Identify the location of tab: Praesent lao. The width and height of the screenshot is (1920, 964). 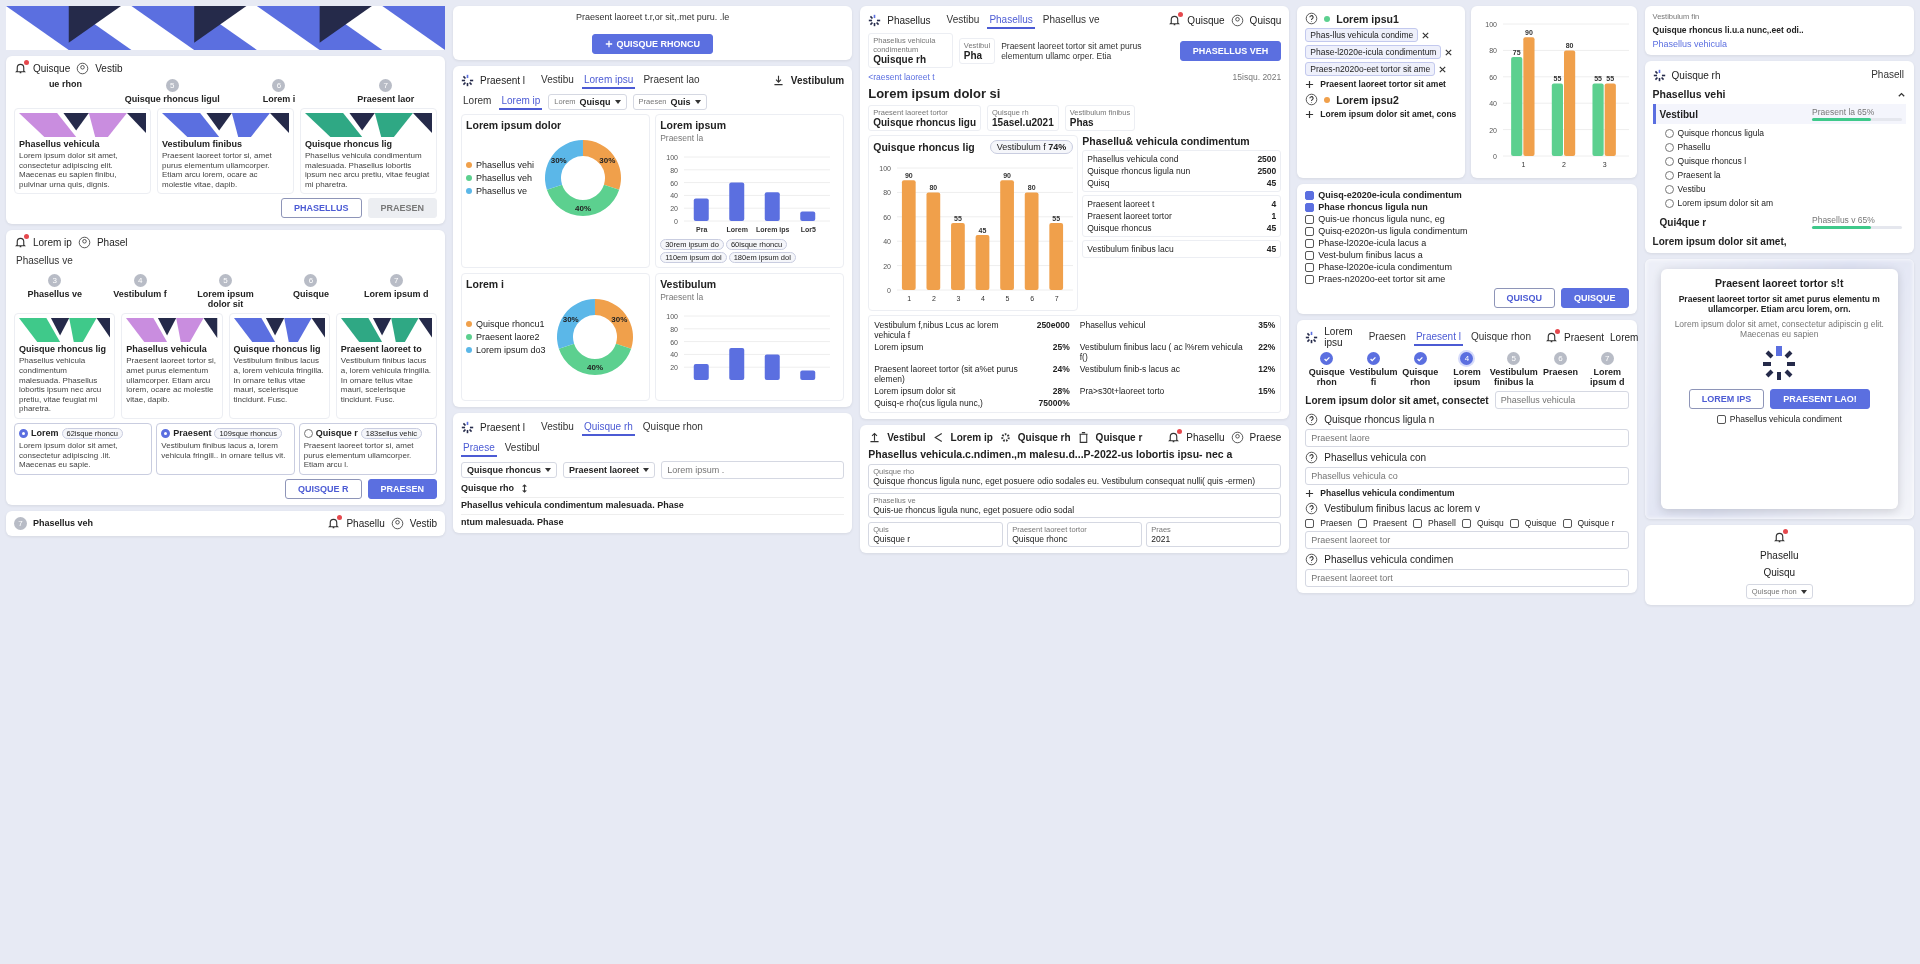
(671, 80).